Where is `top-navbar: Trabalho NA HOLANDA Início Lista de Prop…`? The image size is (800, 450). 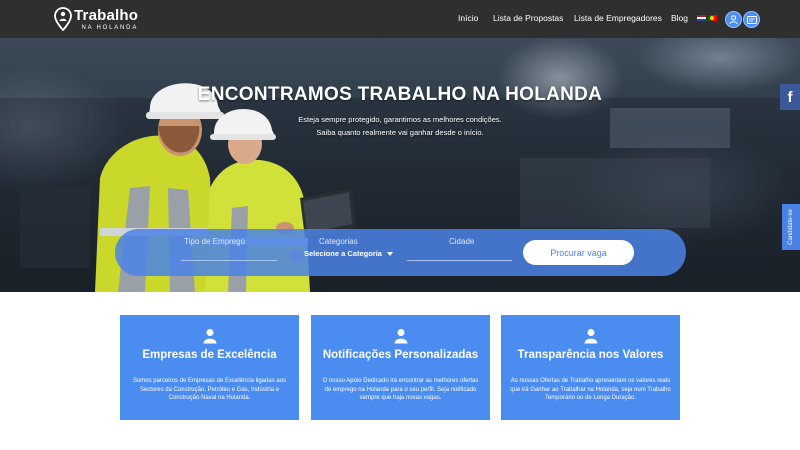 top-navbar: Trabalho NA HOLANDA Início Lista de Prop… is located at coordinates (400, 19).